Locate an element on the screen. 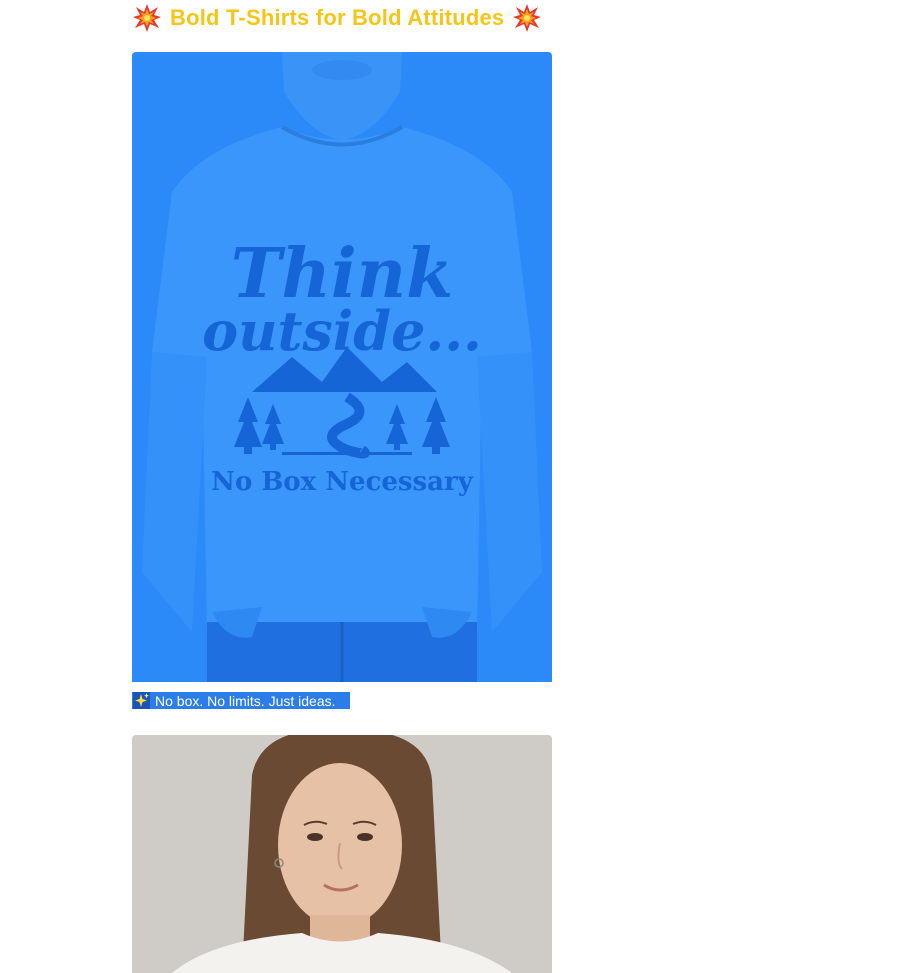  product-caption: No box. No limits. Just ideas. is located at coordinates (241, 700).